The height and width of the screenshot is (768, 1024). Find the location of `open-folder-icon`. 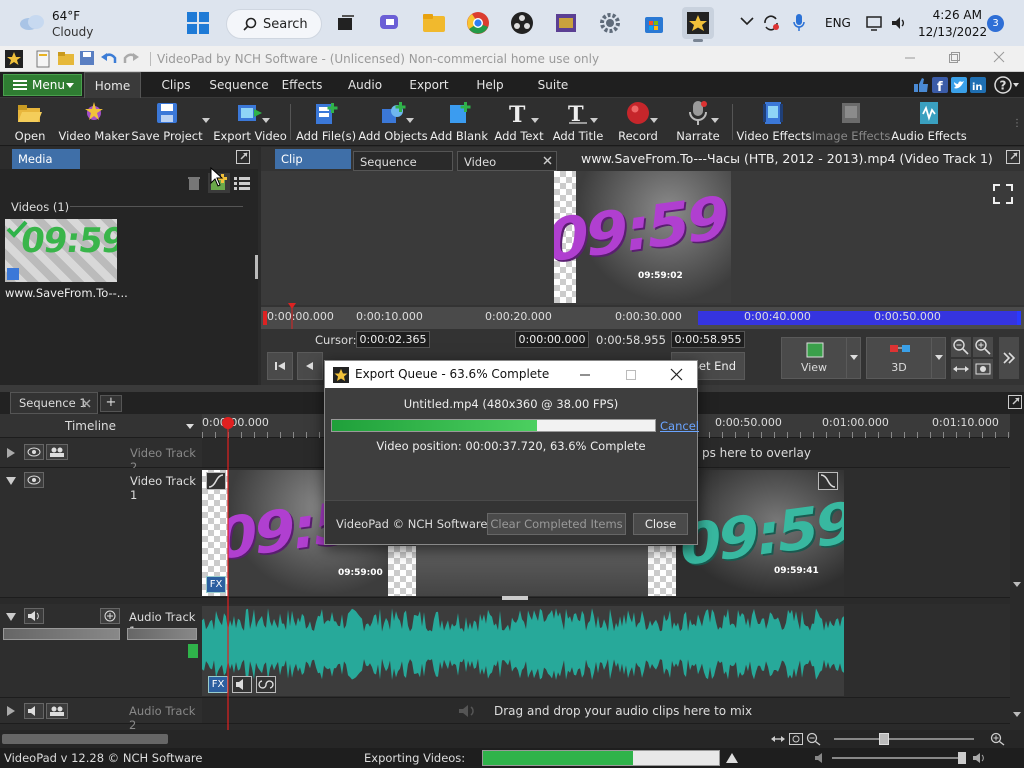

open-folder-icon is located at coordinates (66, 59).